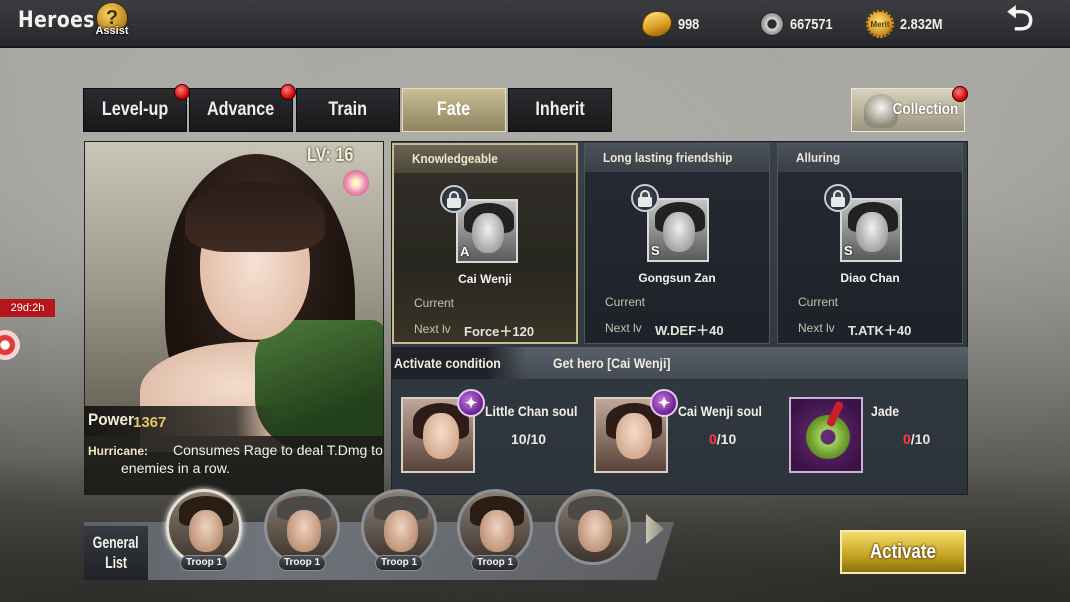 Image resolution: width=1070 pixels, height=602 pixels. Describe the element at coordinates (150, 422) in the screenshot. I see `power-value: 1367` at that location.